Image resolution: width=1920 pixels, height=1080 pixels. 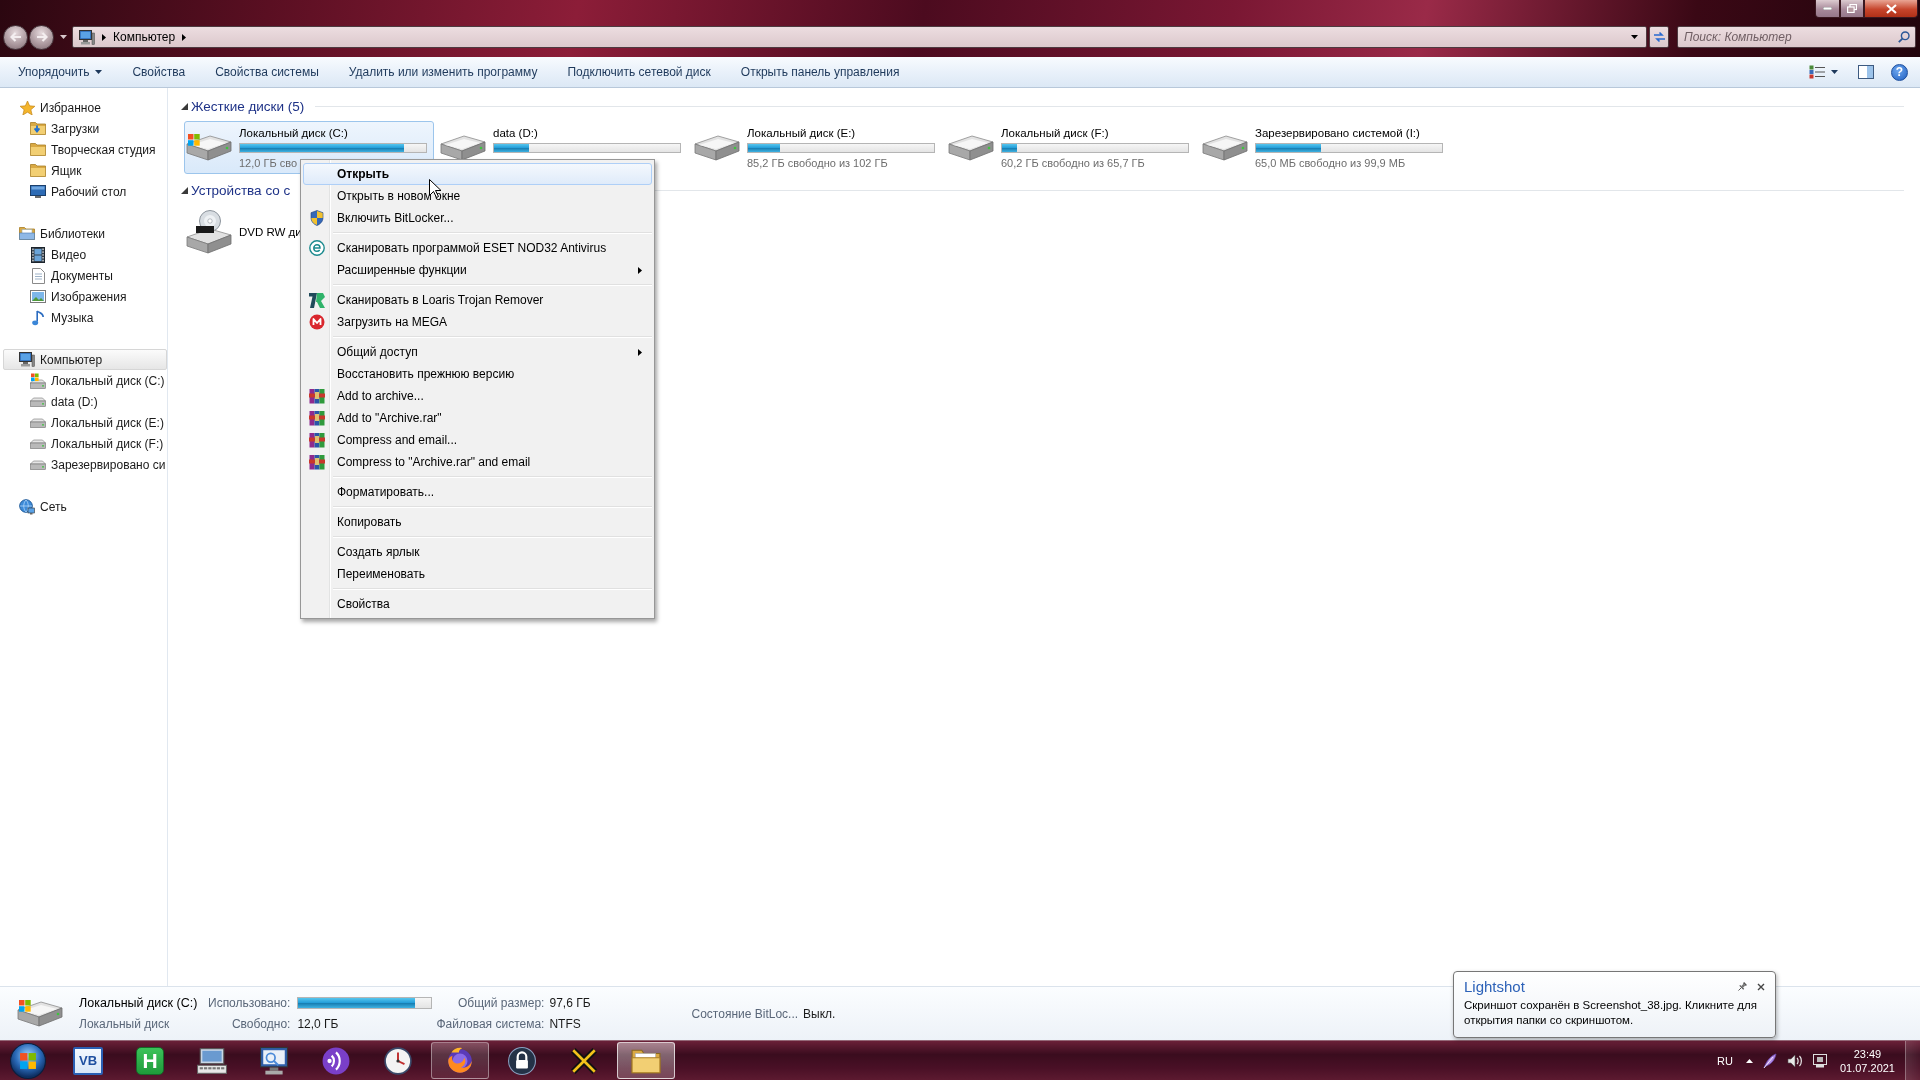 I want to click on group-title: Устройства со с, so click(x=241, y=190).